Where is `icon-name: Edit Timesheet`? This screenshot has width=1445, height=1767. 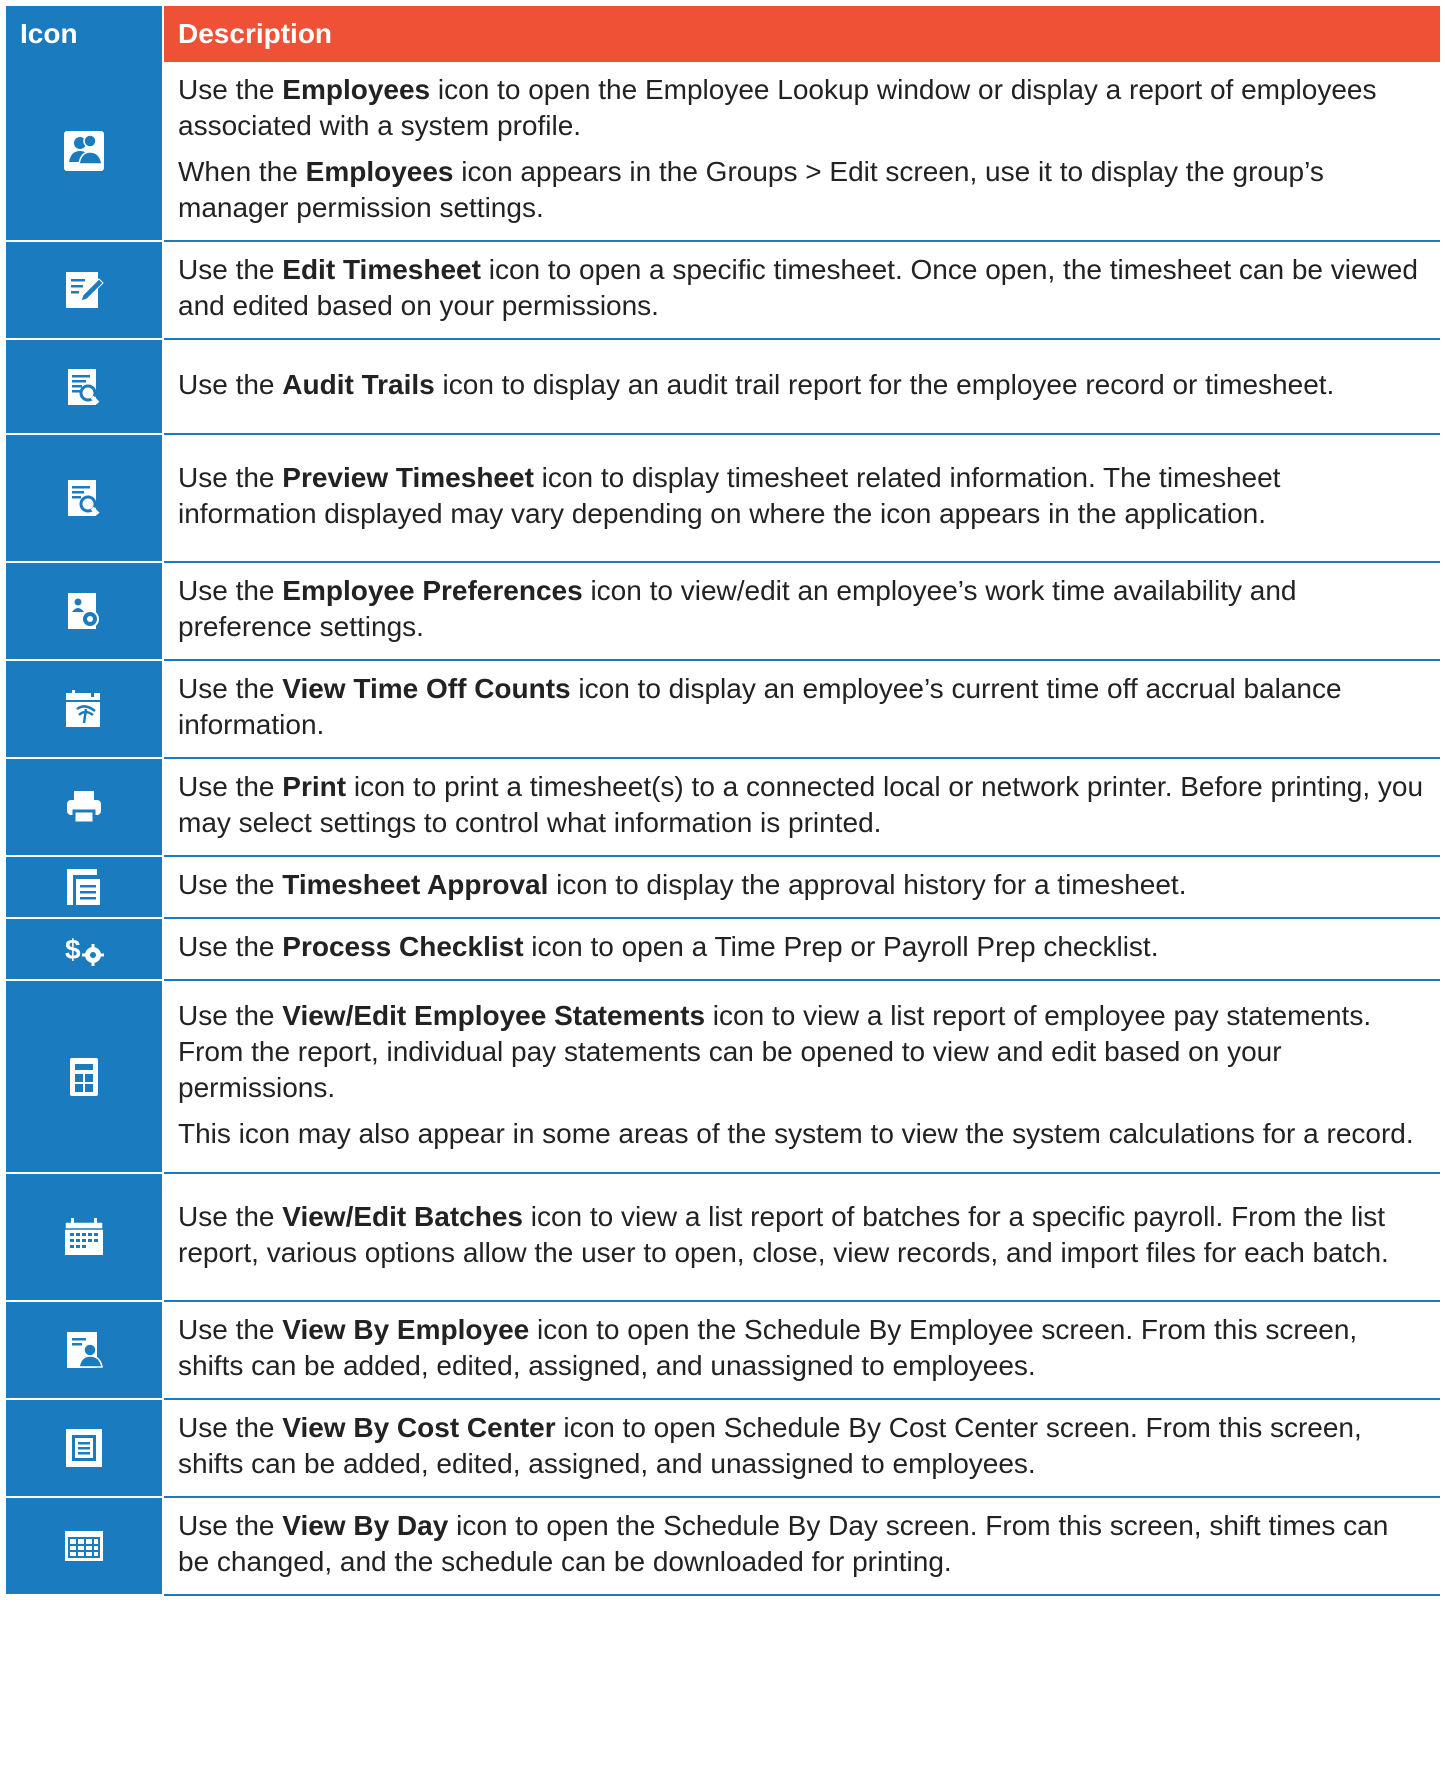 icon-name: Edit Timesheet is located at coordinates (381, 269).